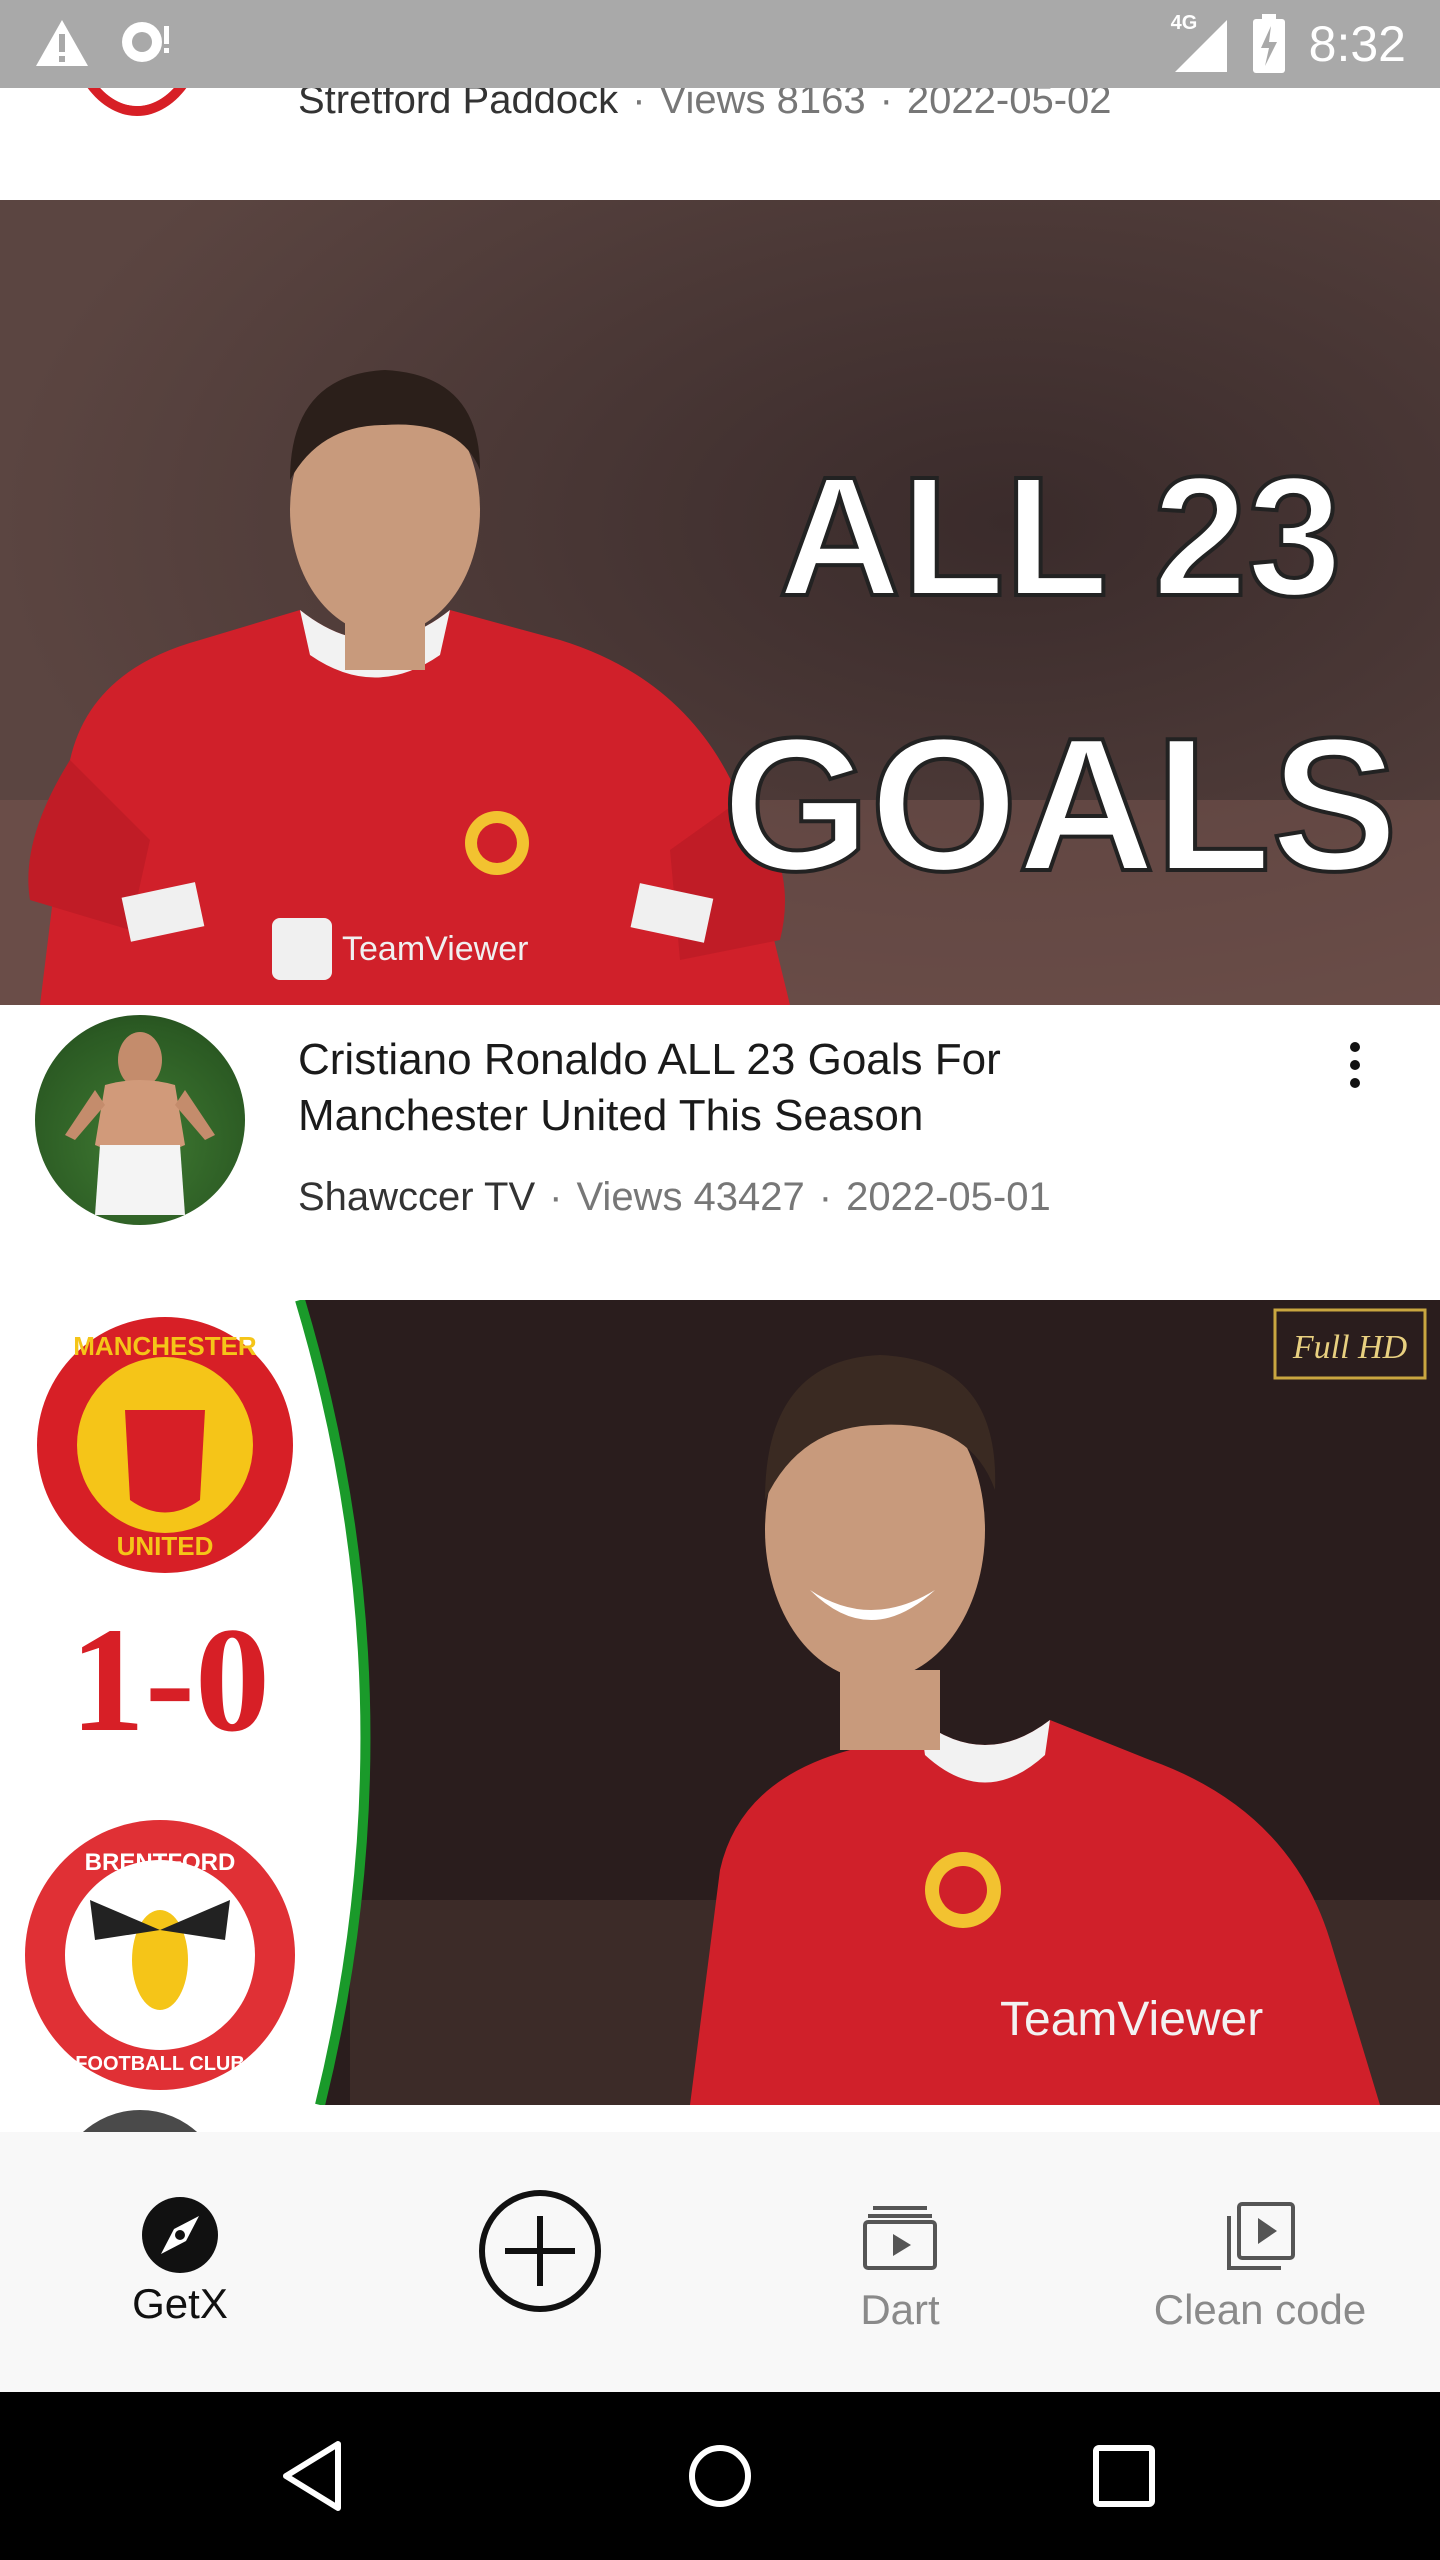 Image resolution: width=1440 pixels, height=2560 pixels. What do you see at coordinates (140, 1123) in the screenshot?
I see `channel-avatar-image` at bounding box center [140, 1123].